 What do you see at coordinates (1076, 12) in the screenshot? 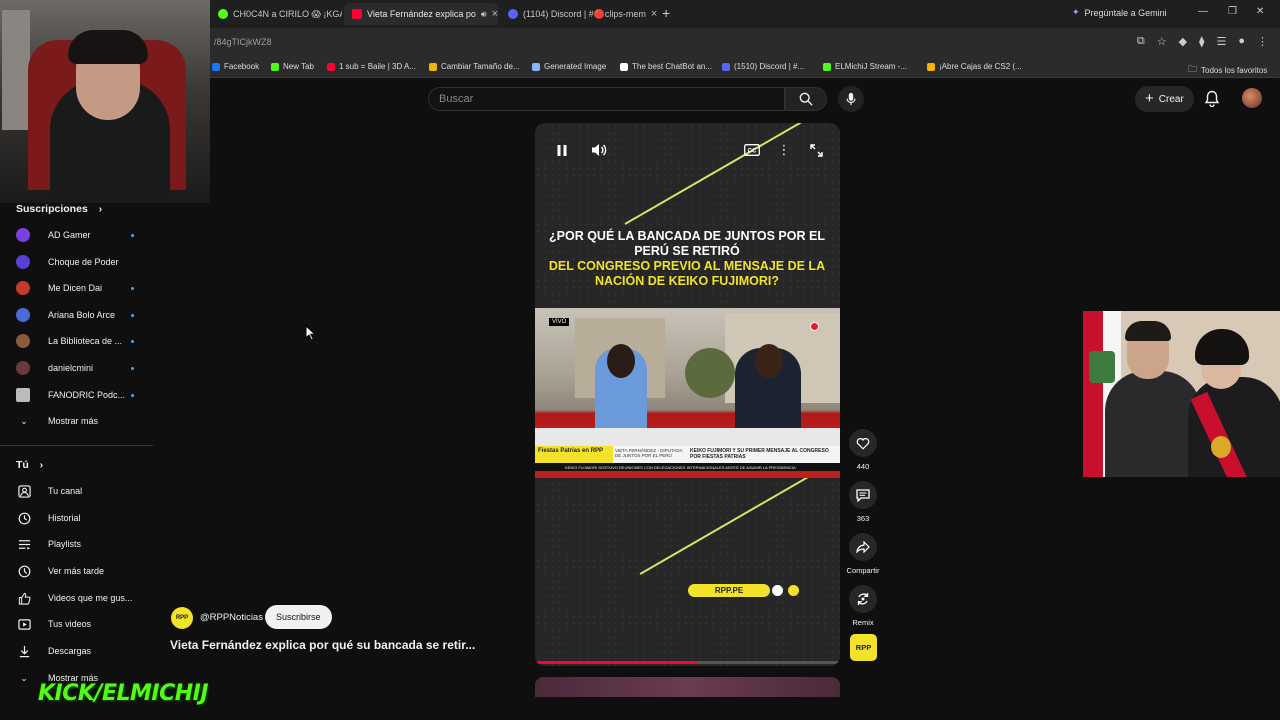
I see `gemini-sparkle-icon: ✦` at bounding box center [1076, 12].